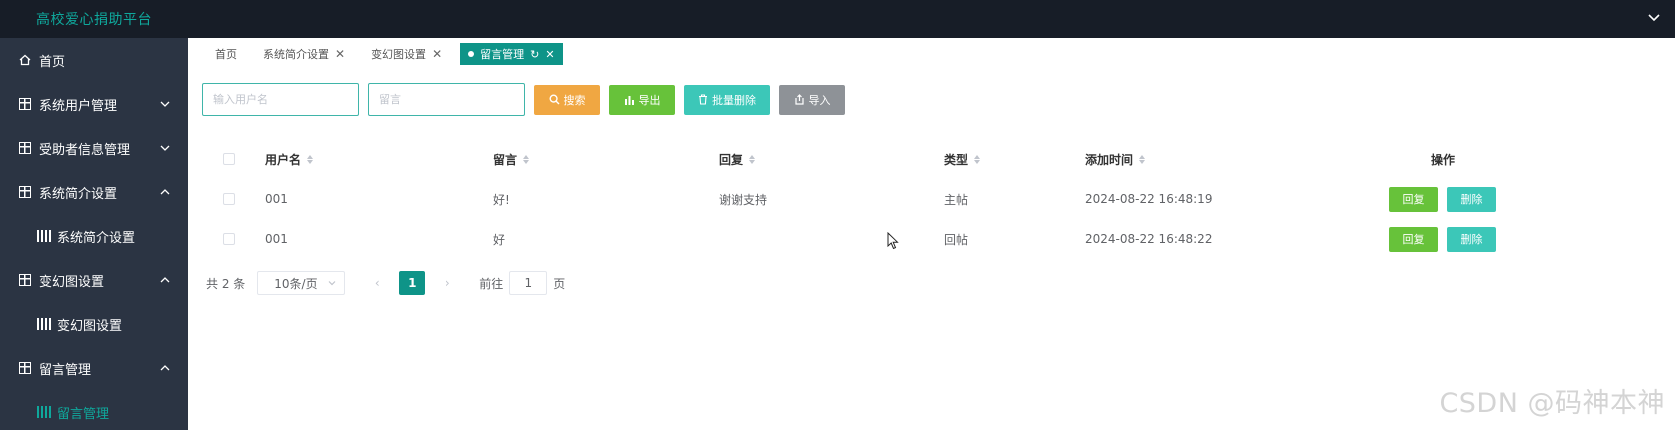  I want to click on page-size-select: 10条/页, so click(301, 283).